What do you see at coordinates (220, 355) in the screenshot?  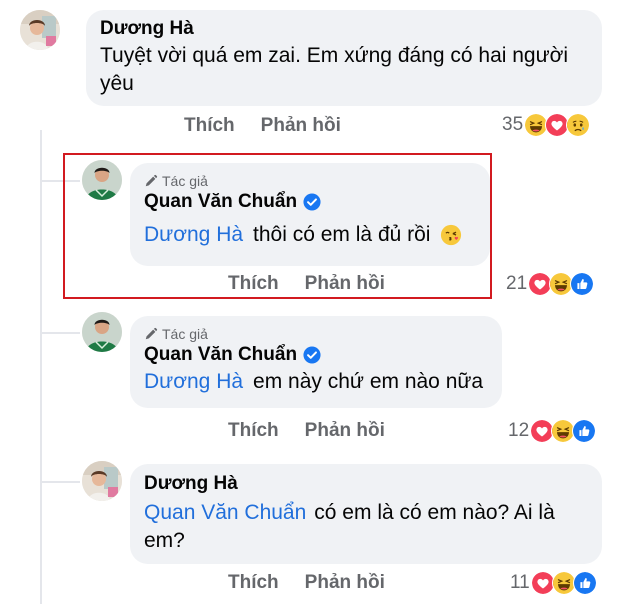 I see `commenter-name: Quan Văn Chuẩn` at bounding box center [220, 355].